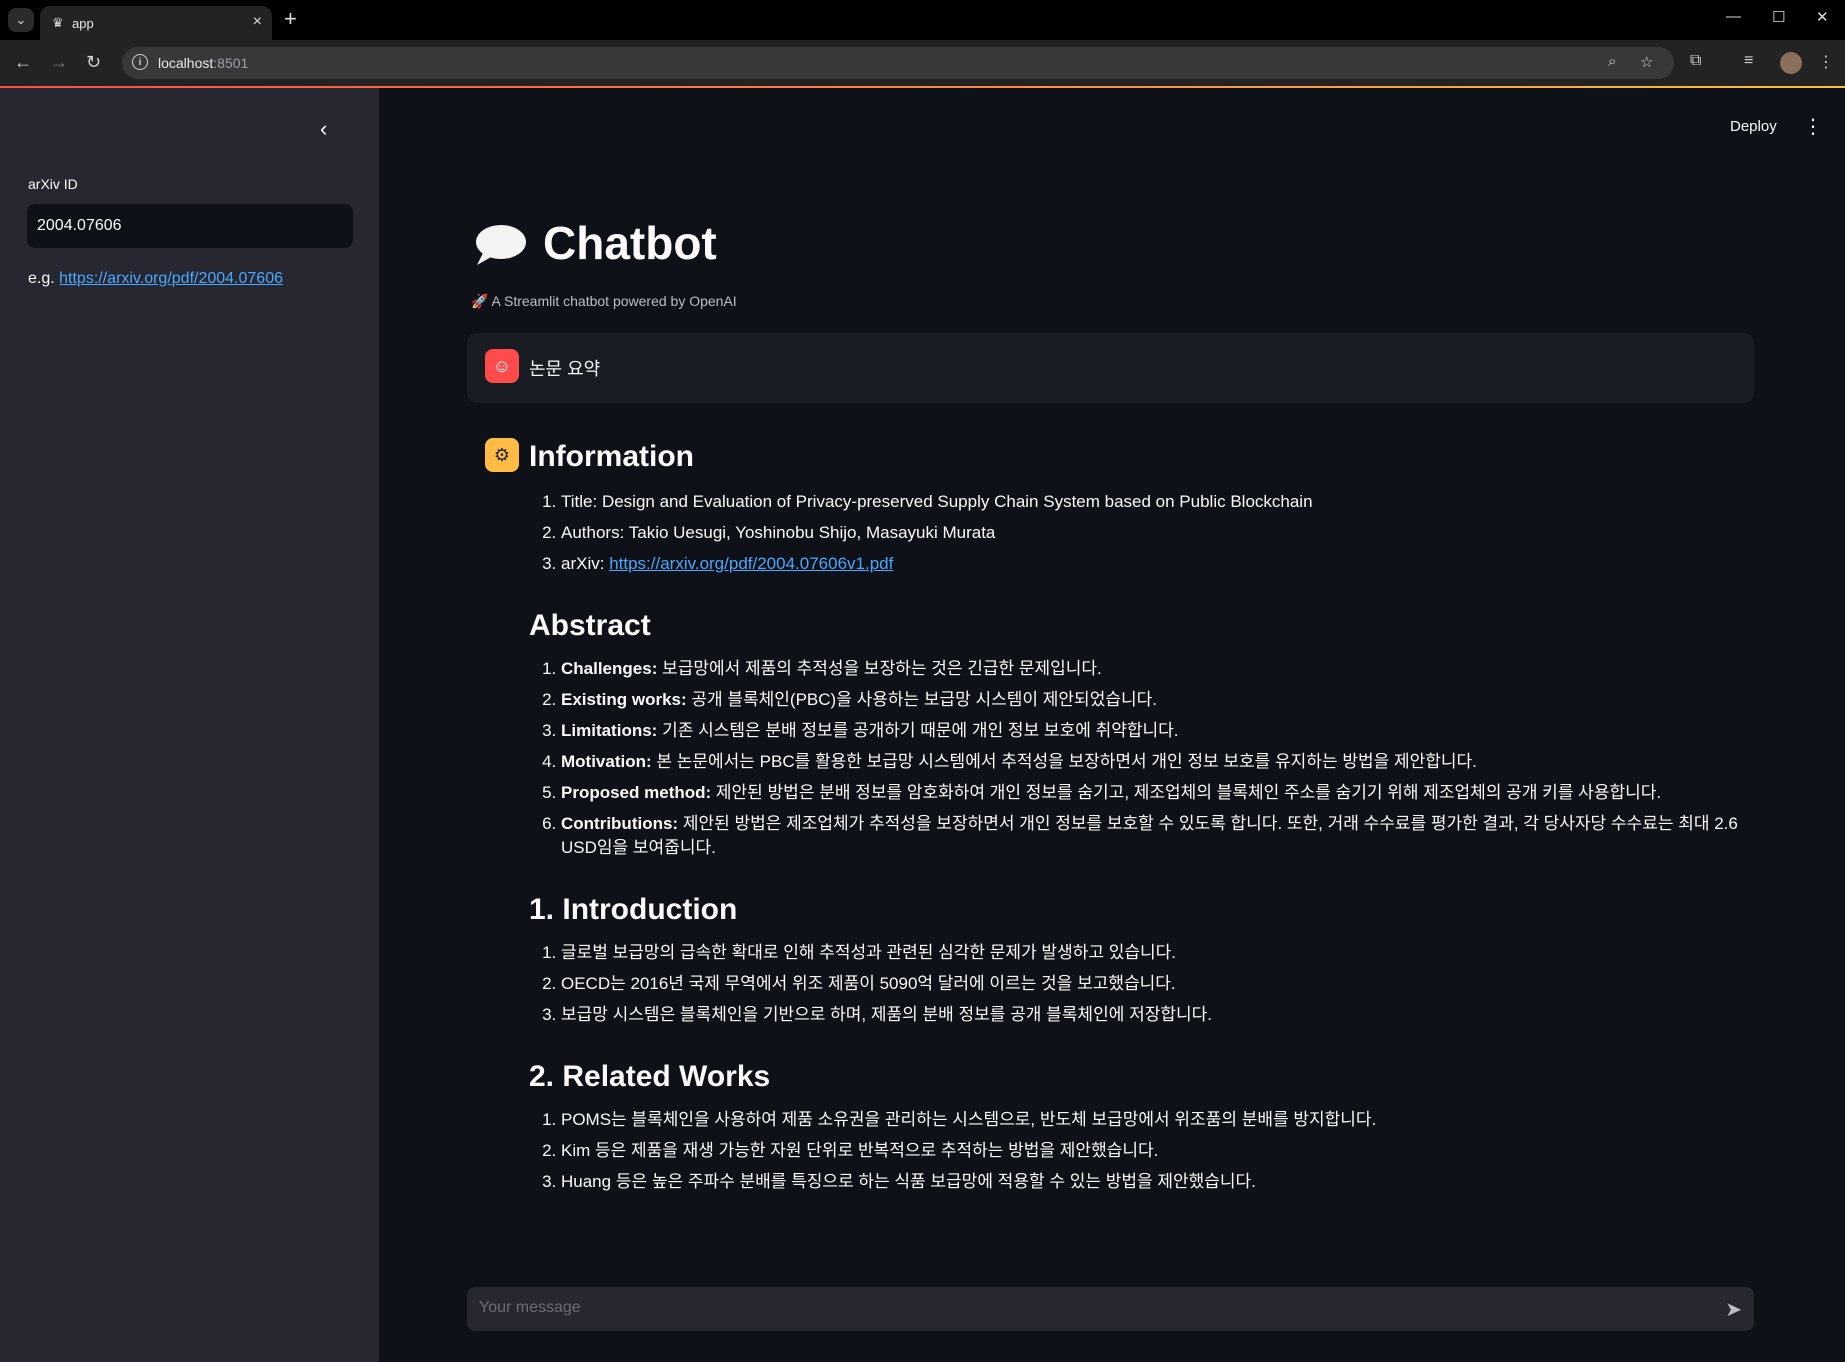  What do you see at coordinates (565, 369) in the screenshot?
I see `user-message-text: 논문 요약` at bounding box center [565, 369].